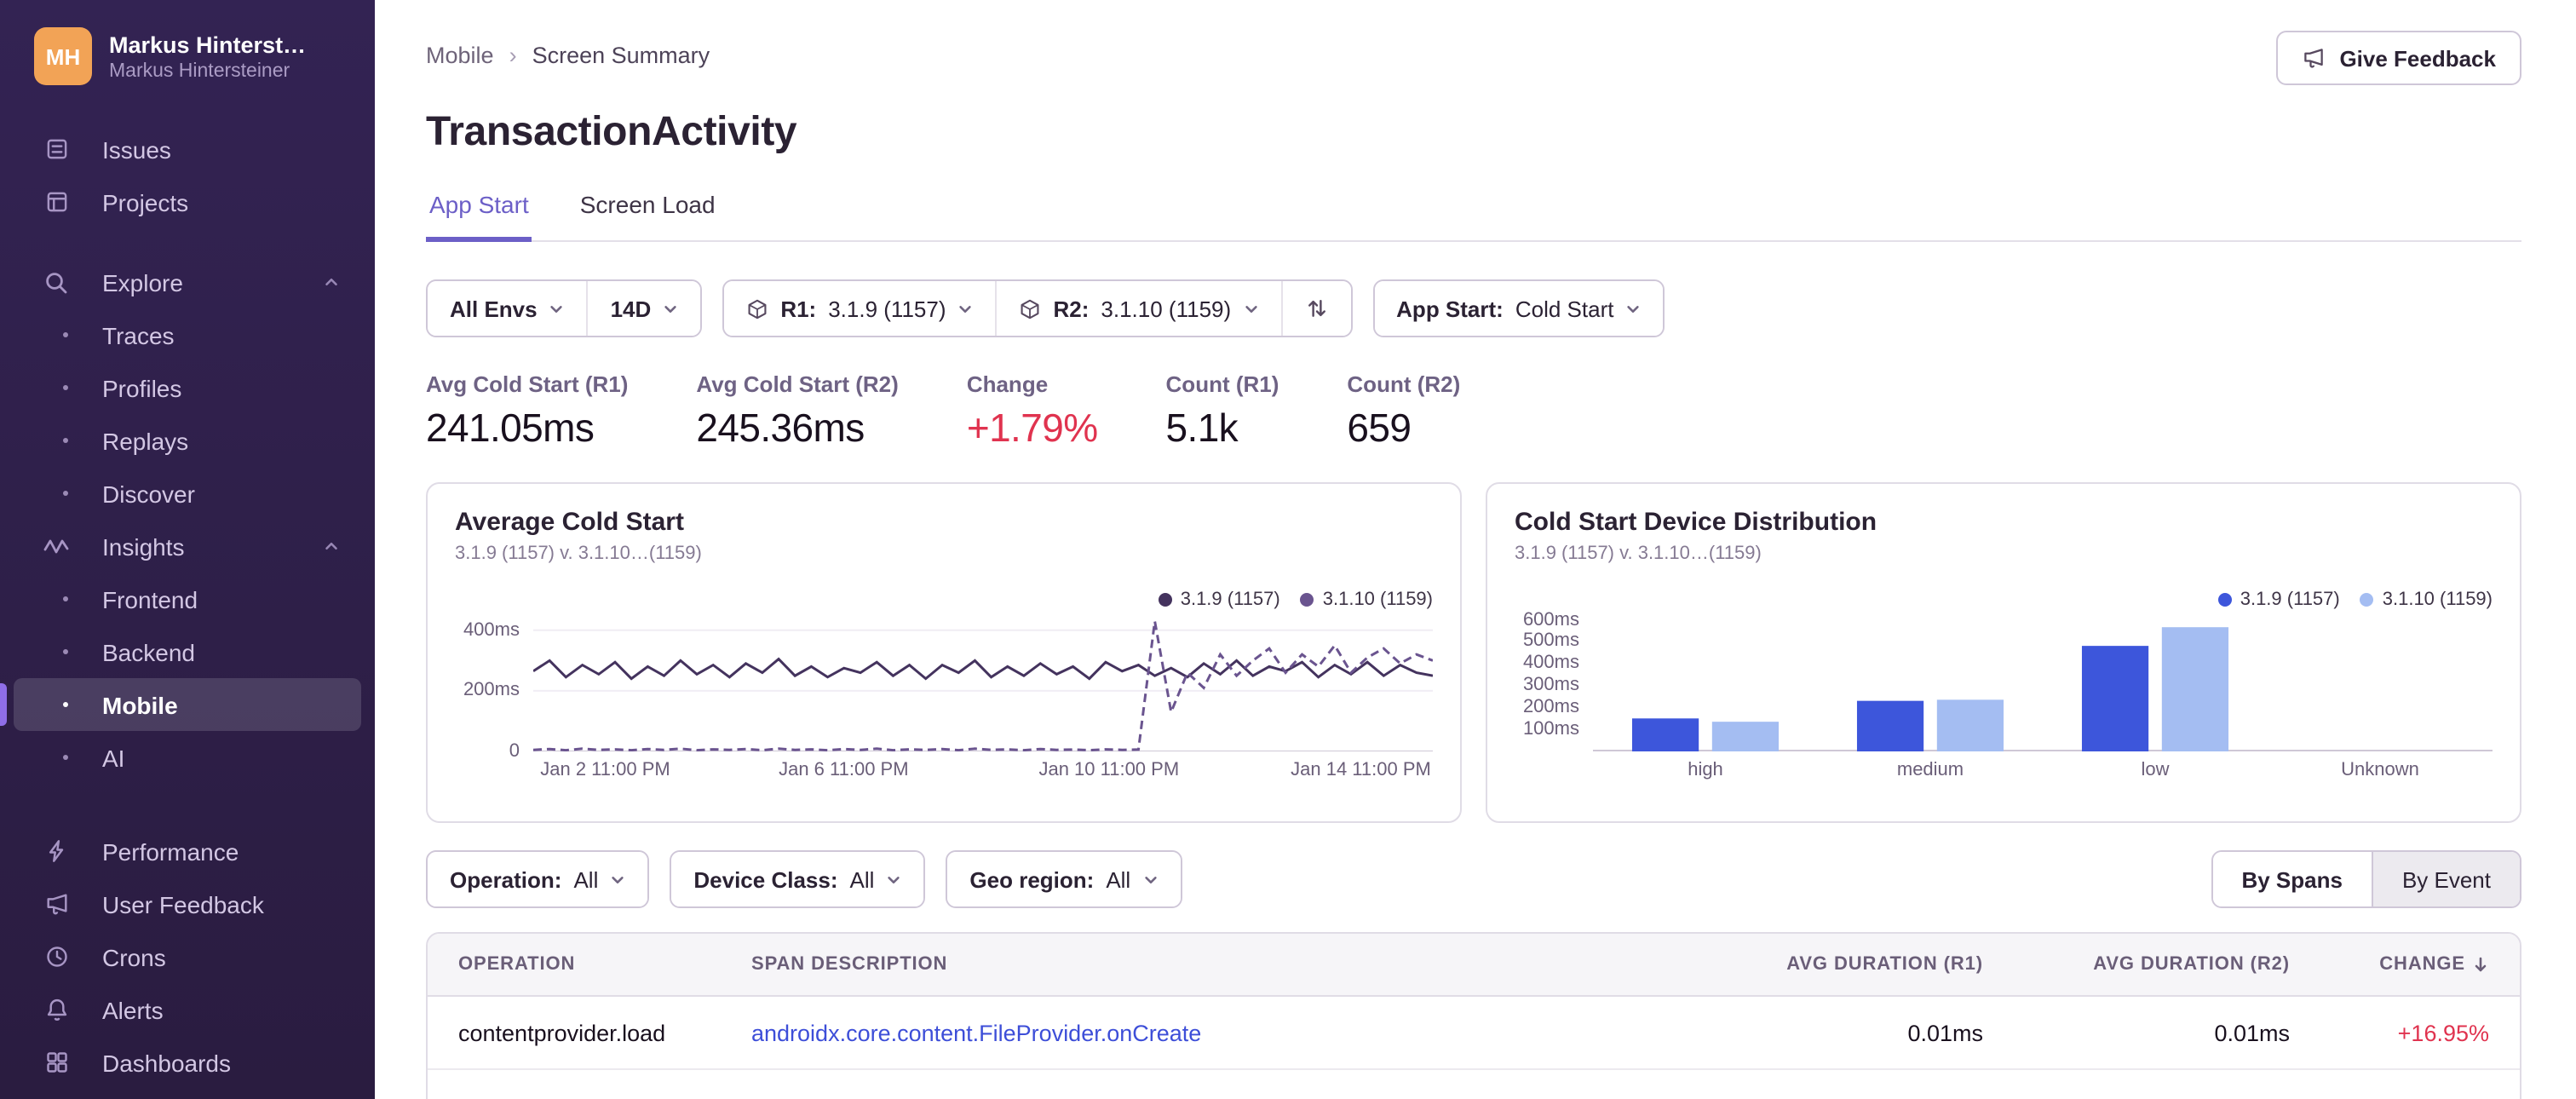  What do you see at coordinates (188, 387) in the screenshot?
I see `sidebar-item-profiles: Profiles` at bounding box center [188, 387].